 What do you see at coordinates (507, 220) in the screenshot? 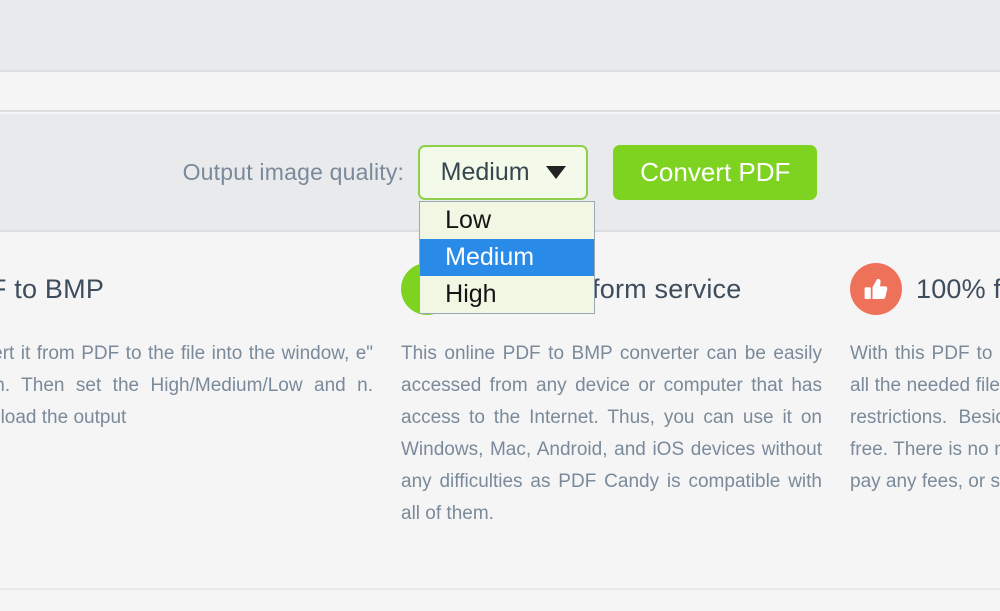
I see `dropdown-option-low: Low` at bounding box center [507, 220].